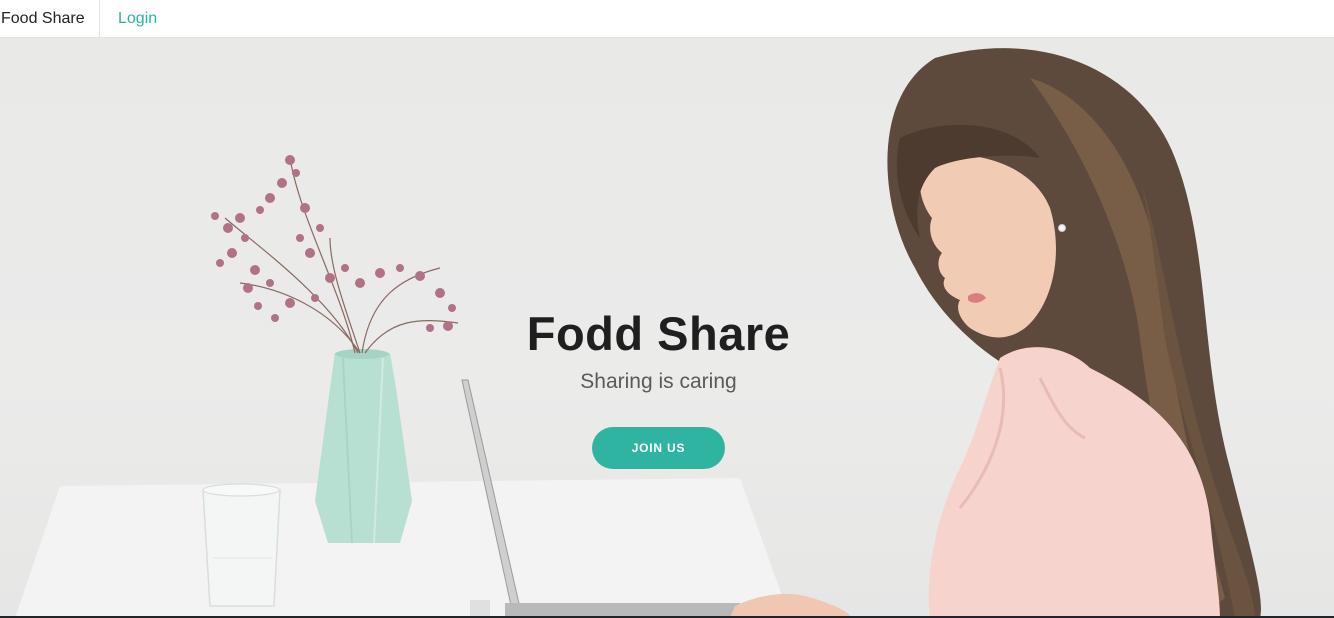  Describe the element at coordinates (658, 333) in the screenshot. I see `hero-title: Fodd Share` at that location.